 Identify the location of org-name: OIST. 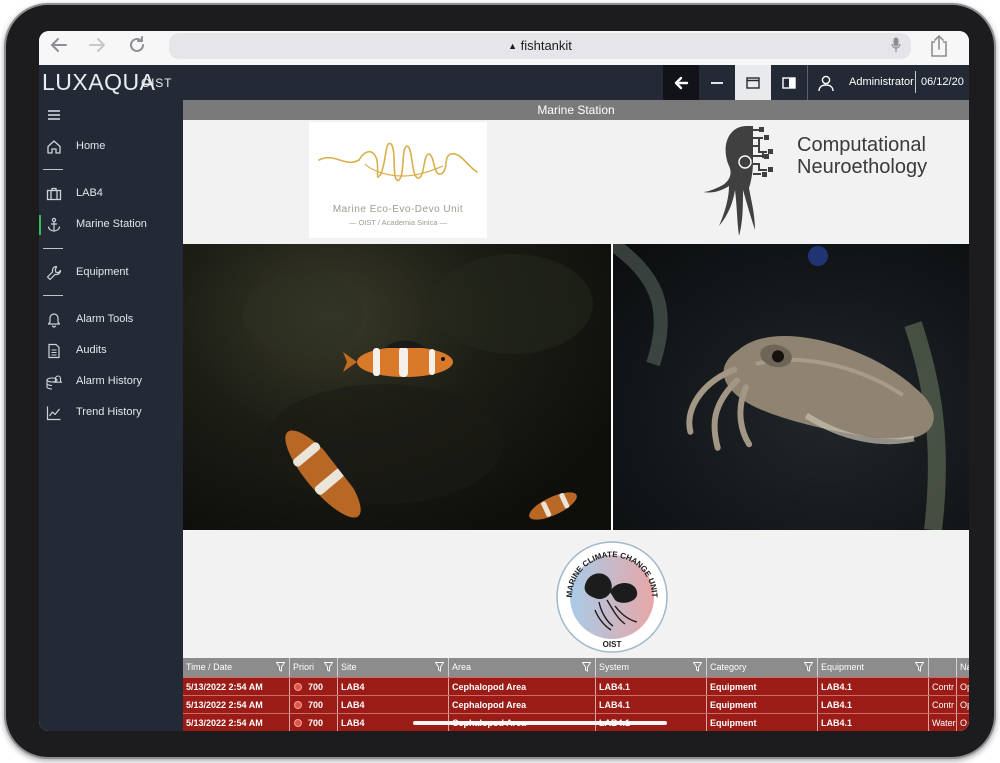
(157, 83).